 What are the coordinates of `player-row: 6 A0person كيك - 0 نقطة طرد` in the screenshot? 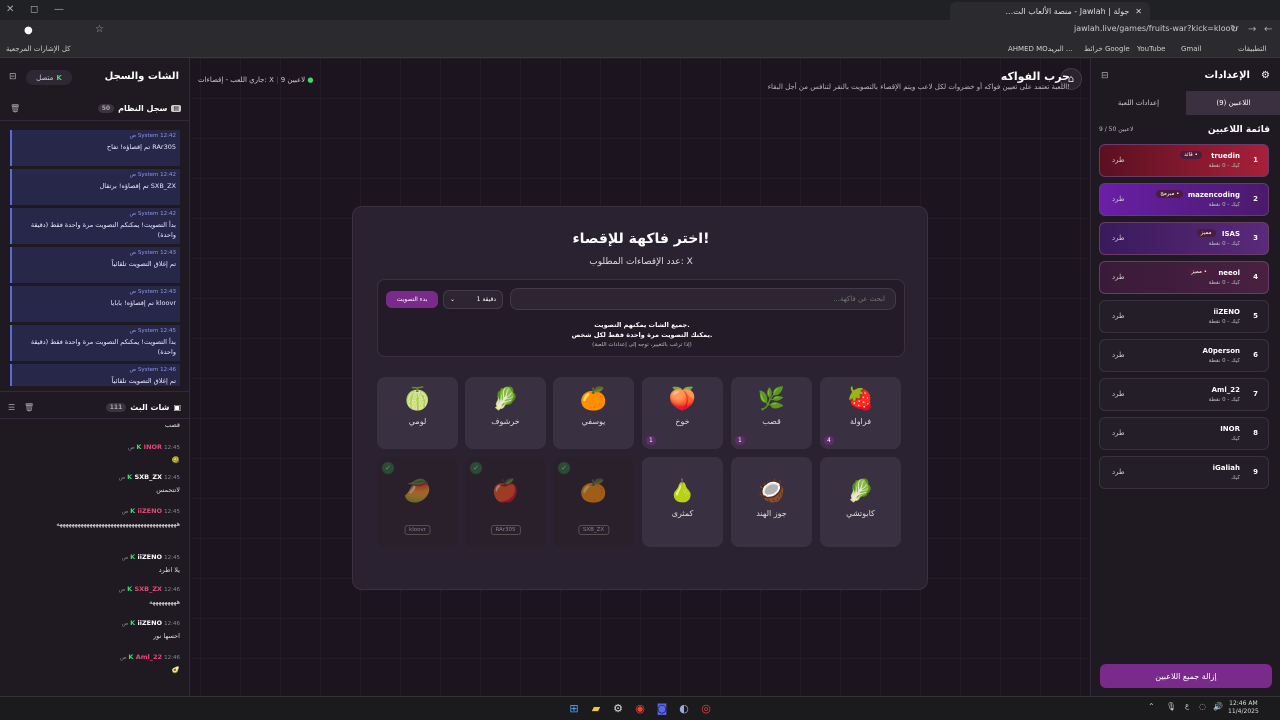 It's located at (1184, 355).